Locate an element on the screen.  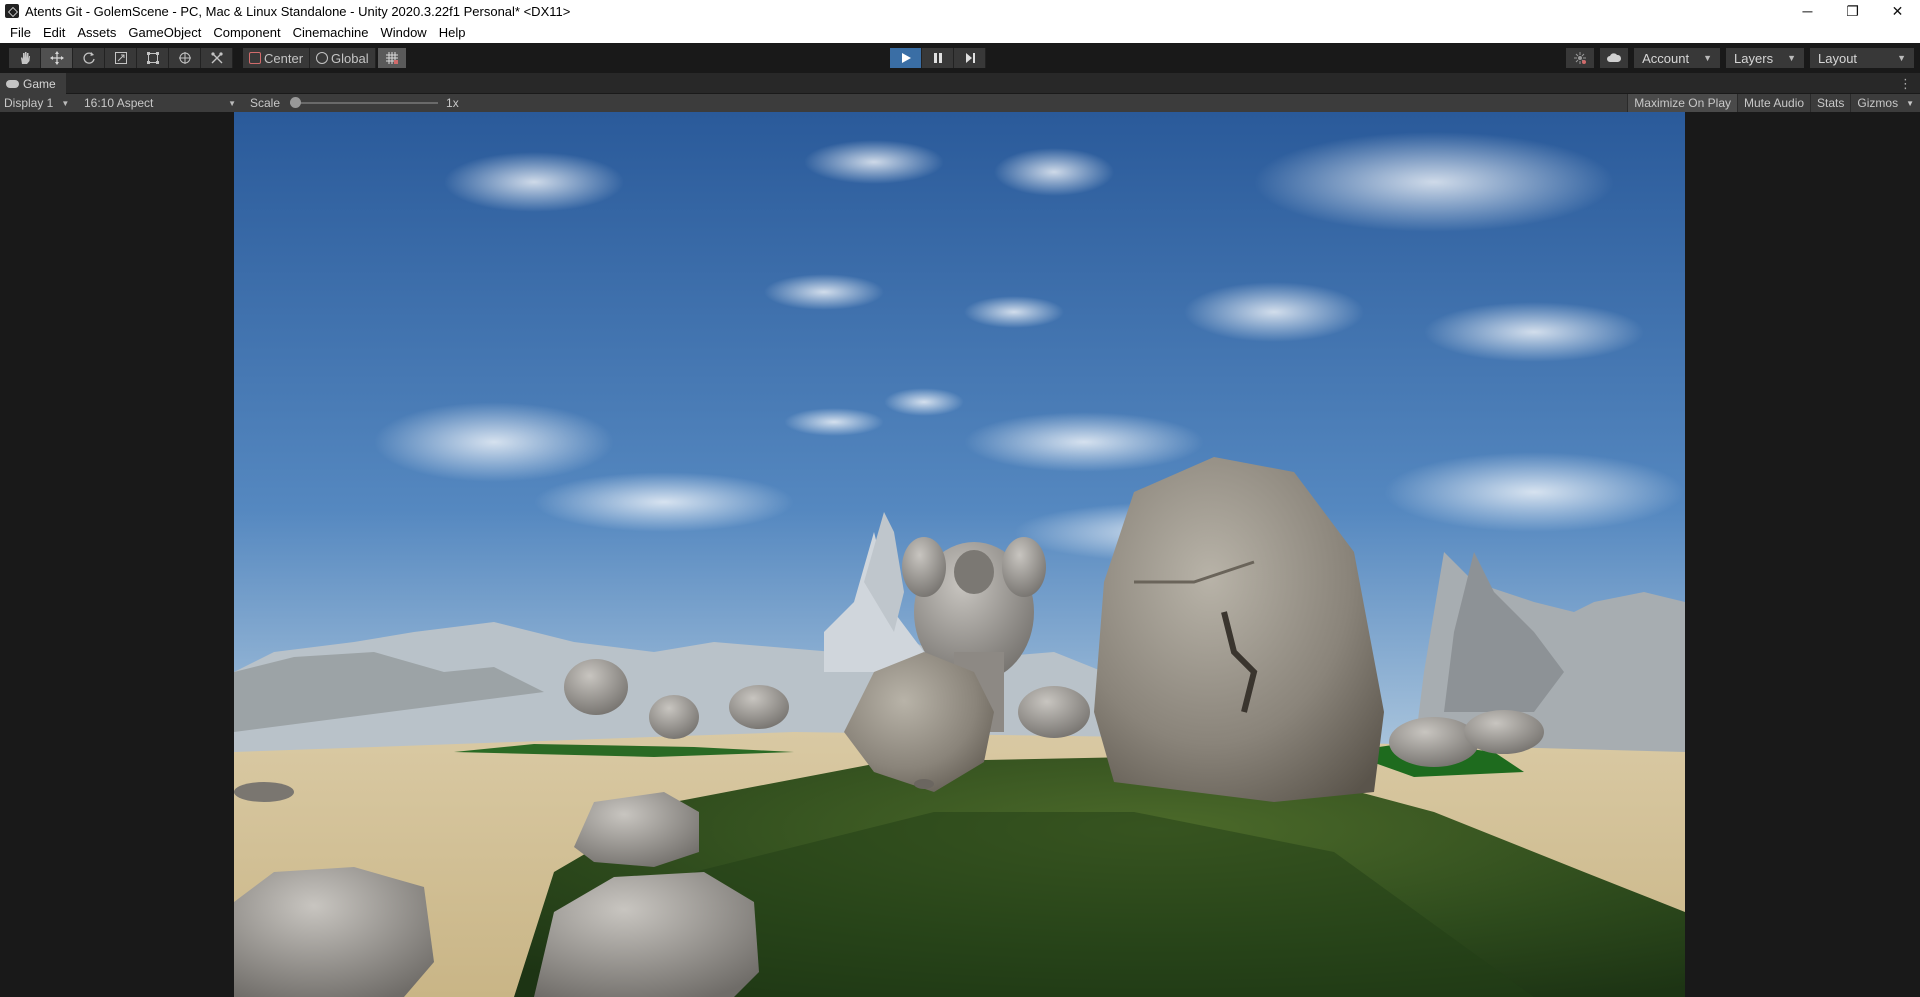
close-button: ✕ is located at coordinates (1897, 11).